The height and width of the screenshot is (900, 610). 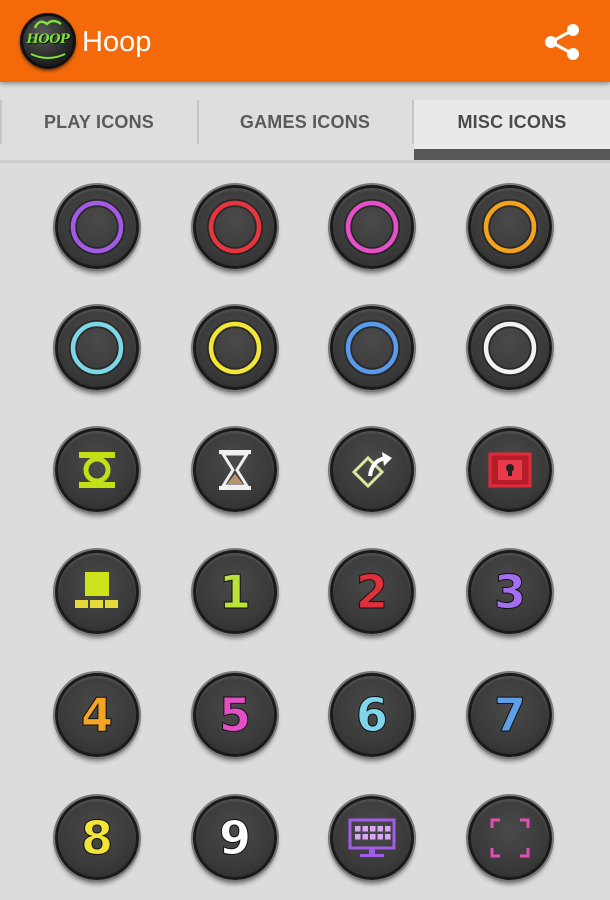 I want to click on ring-purple-icon, so click(x=97, y=227).